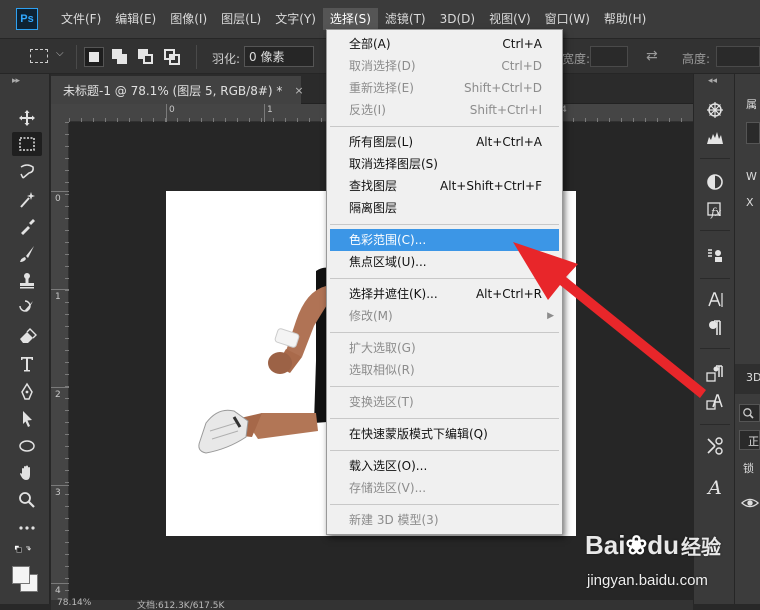 The height and width of the screenshot is (610, 760). What do you see at coordinates (715, 256) in the screenshot?
I see `libraries-icon` at bounding box center [715, 256].